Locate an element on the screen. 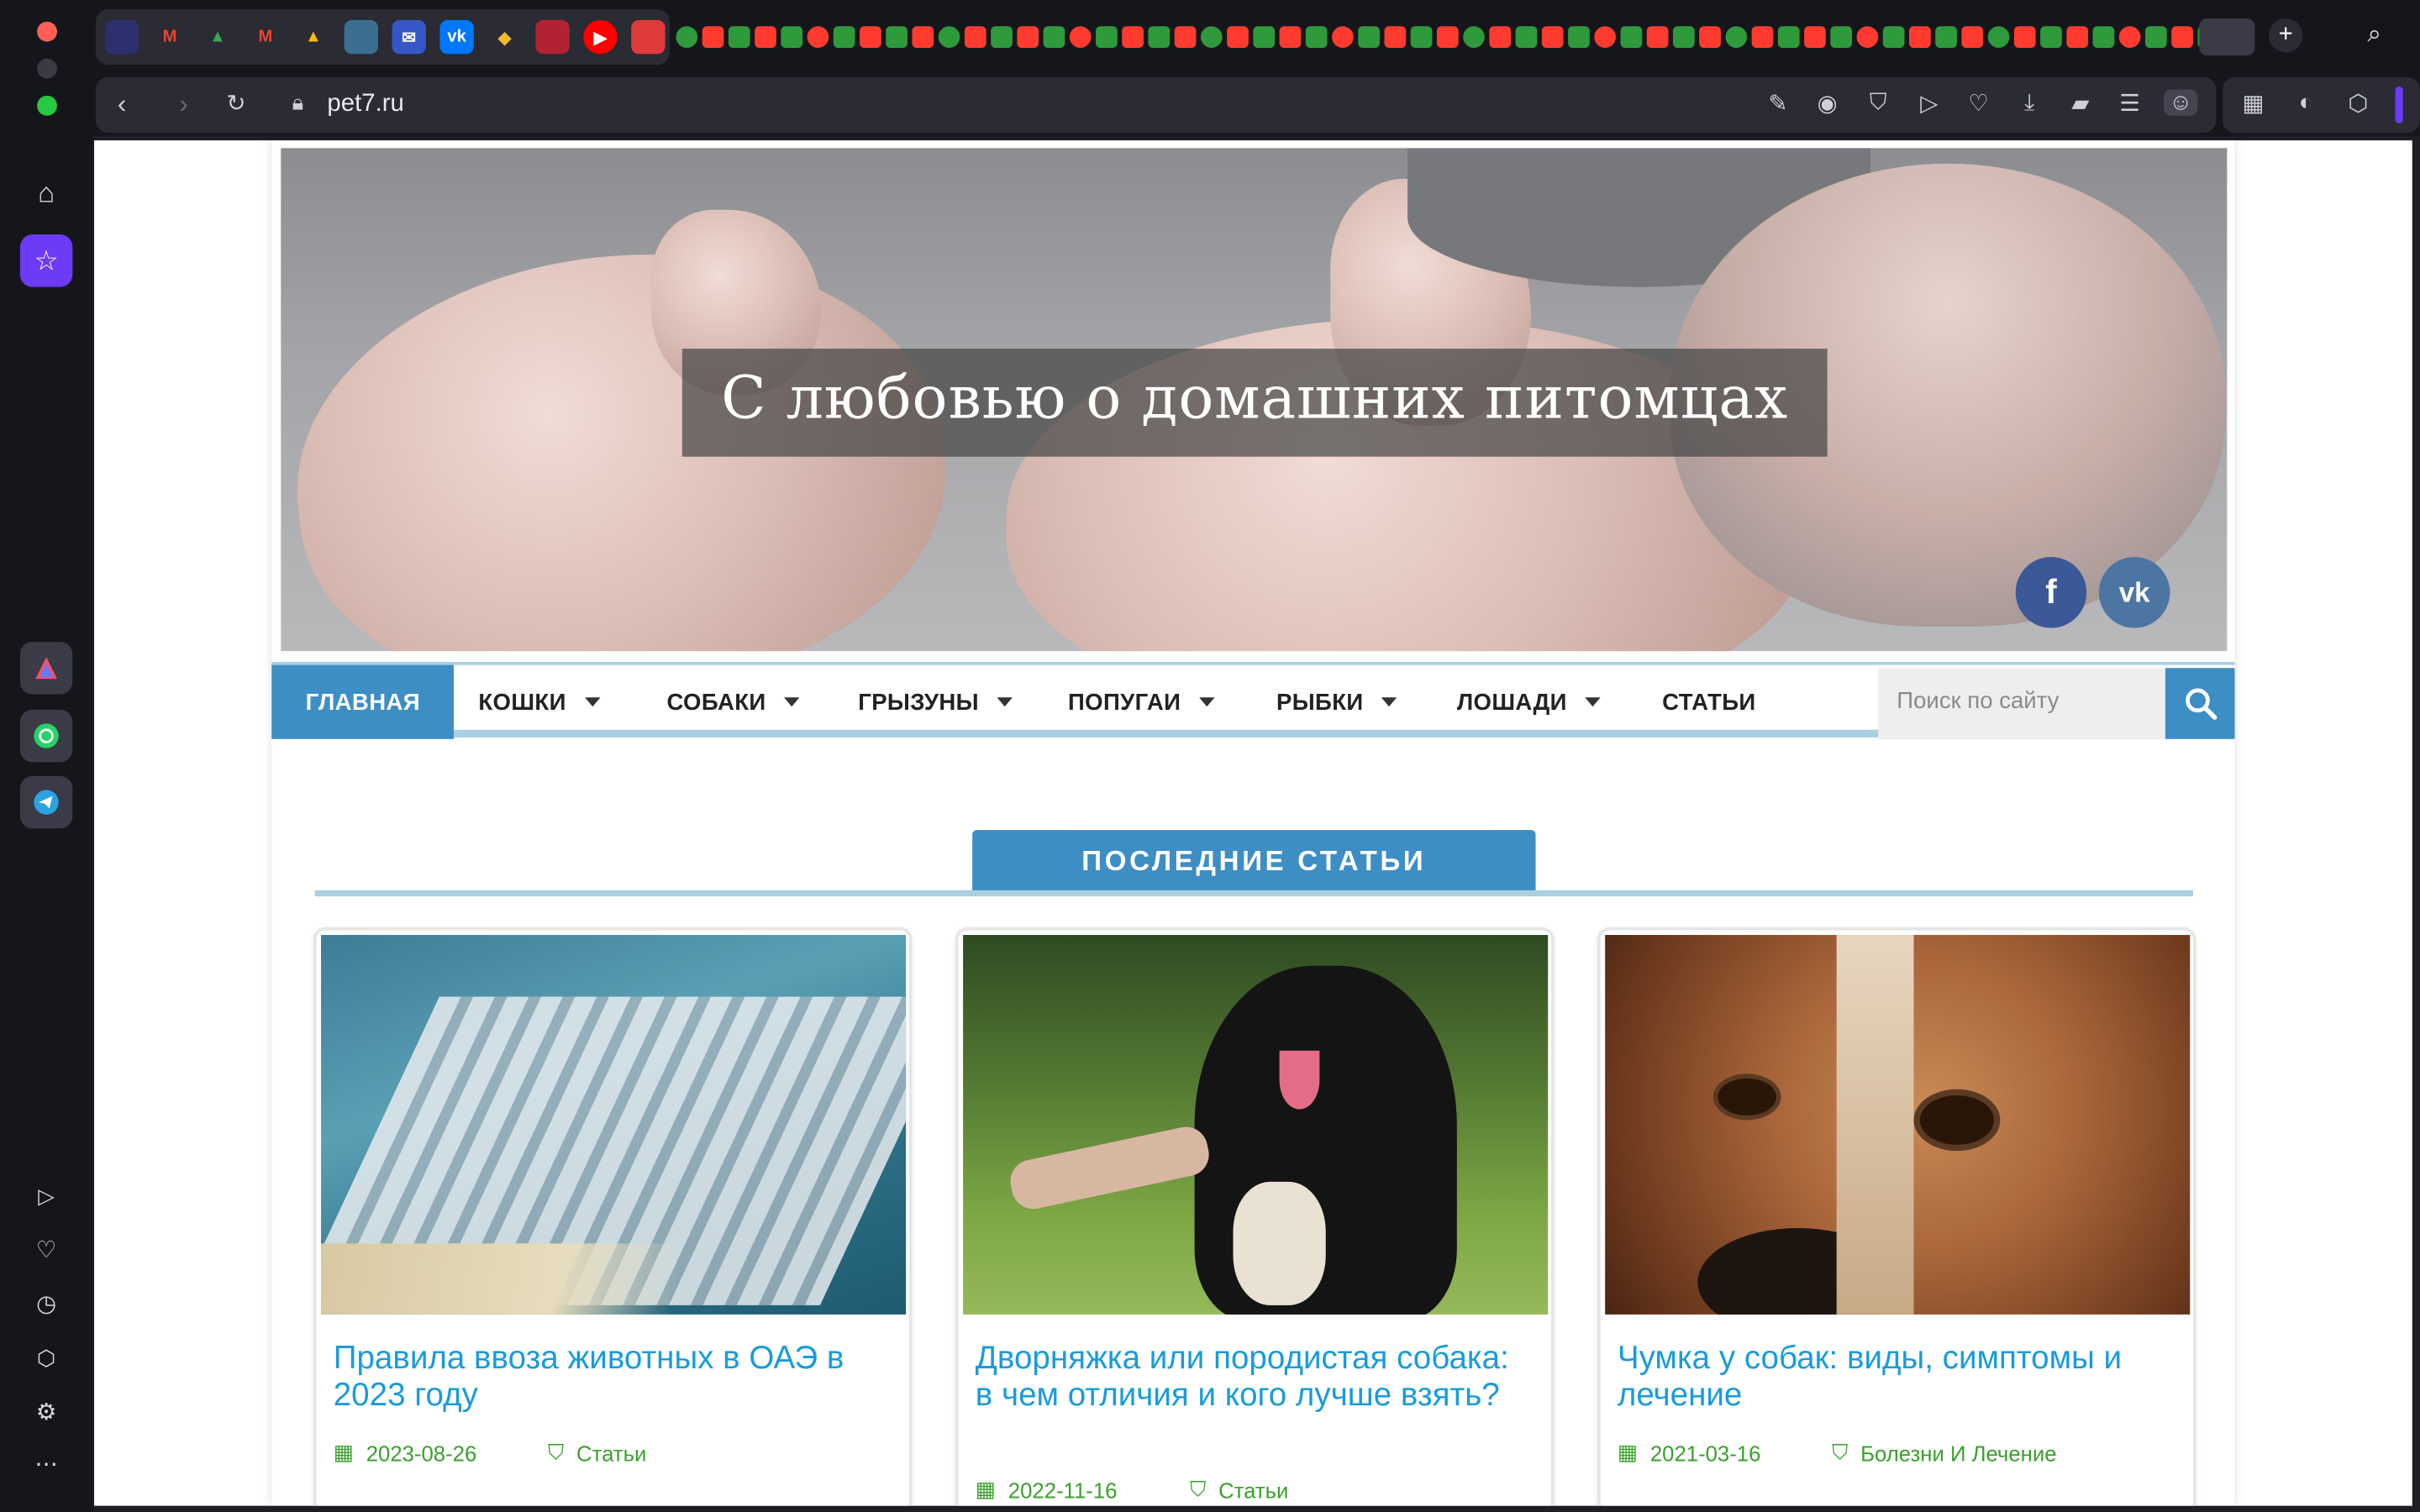 The height and width of the screenshot is (1512, 2420). flag-tab-icon is located at coordinates (552, 37).